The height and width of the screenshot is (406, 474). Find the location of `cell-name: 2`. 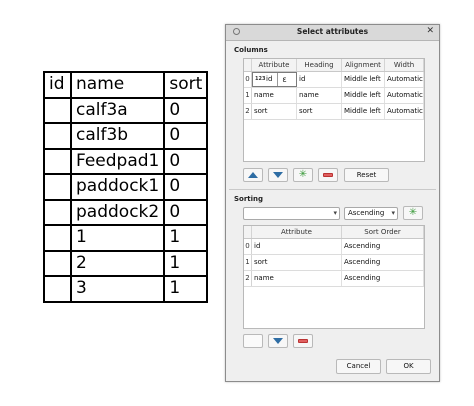

cell-name: 2 is located at coordinates (117, 263).